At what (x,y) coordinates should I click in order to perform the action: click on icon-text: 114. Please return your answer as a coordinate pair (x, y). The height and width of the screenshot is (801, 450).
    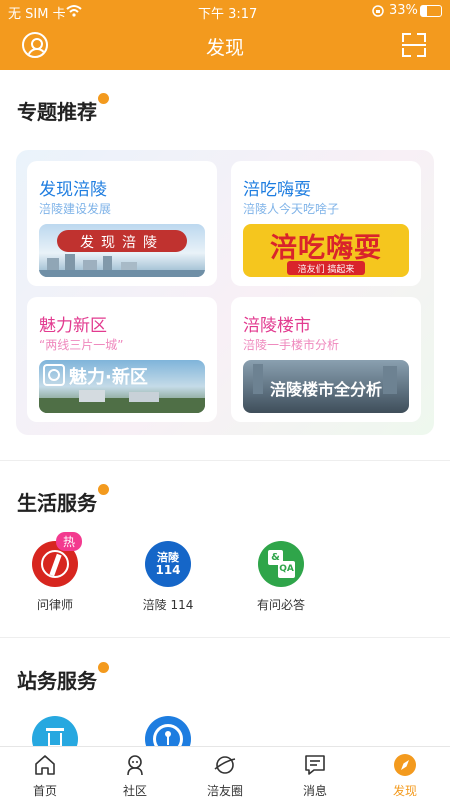
    Looking at the image, I should click on (168, 570).